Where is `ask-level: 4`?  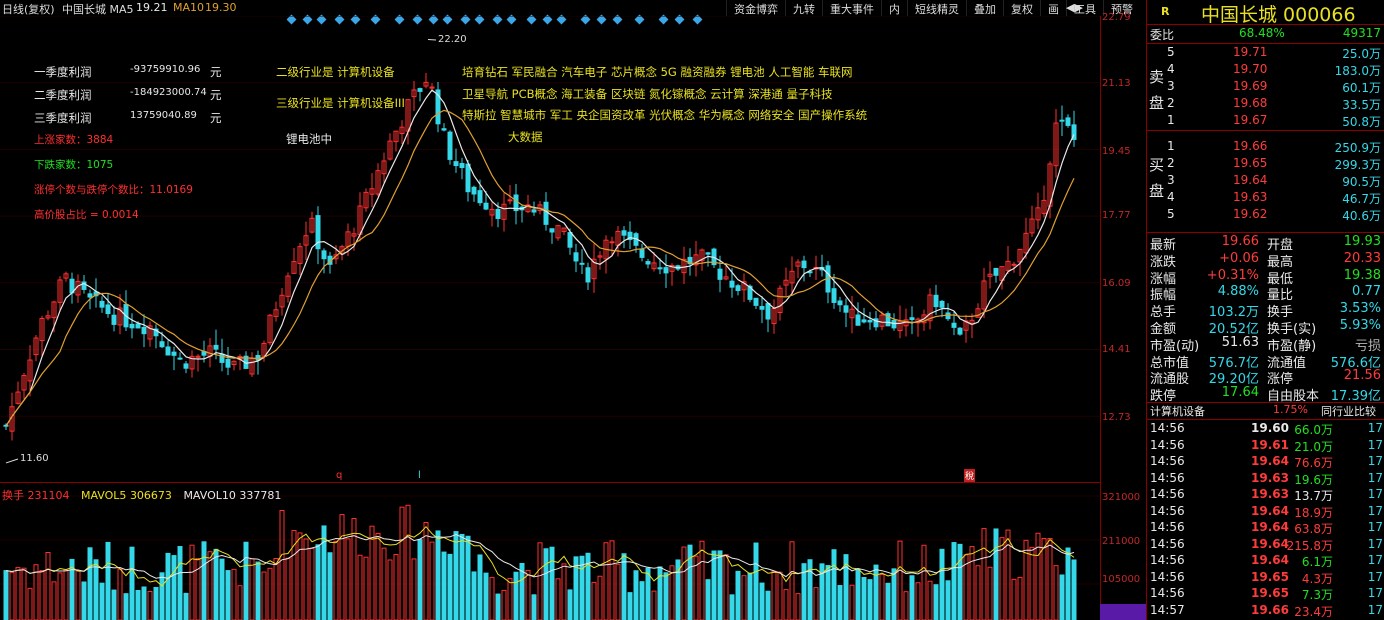
ask-level: 4 is located at coordinates (1171, 69).